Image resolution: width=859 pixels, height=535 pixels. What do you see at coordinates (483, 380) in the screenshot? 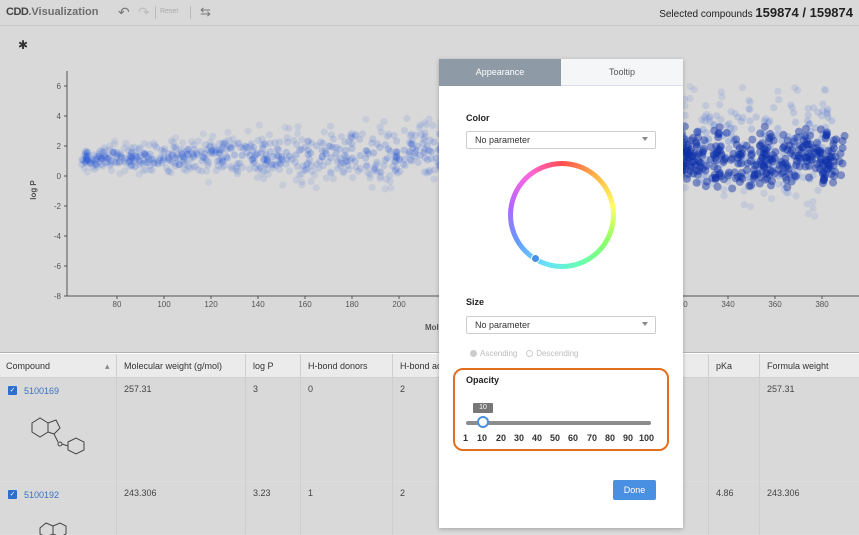
I see `opacity-title: Opacity` at bounding box center [483, 380].